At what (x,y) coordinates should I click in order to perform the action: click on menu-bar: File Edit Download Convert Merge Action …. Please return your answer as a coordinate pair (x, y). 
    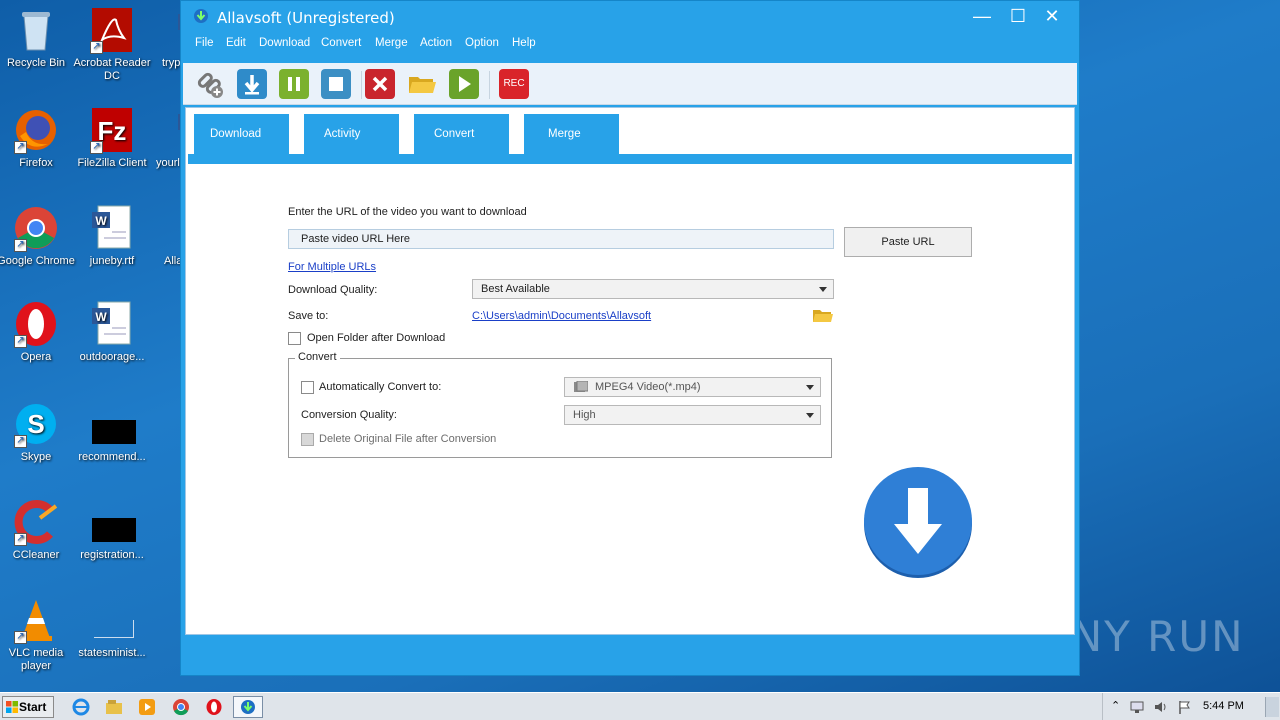
    Looking at the image, I should click on (630, 46).